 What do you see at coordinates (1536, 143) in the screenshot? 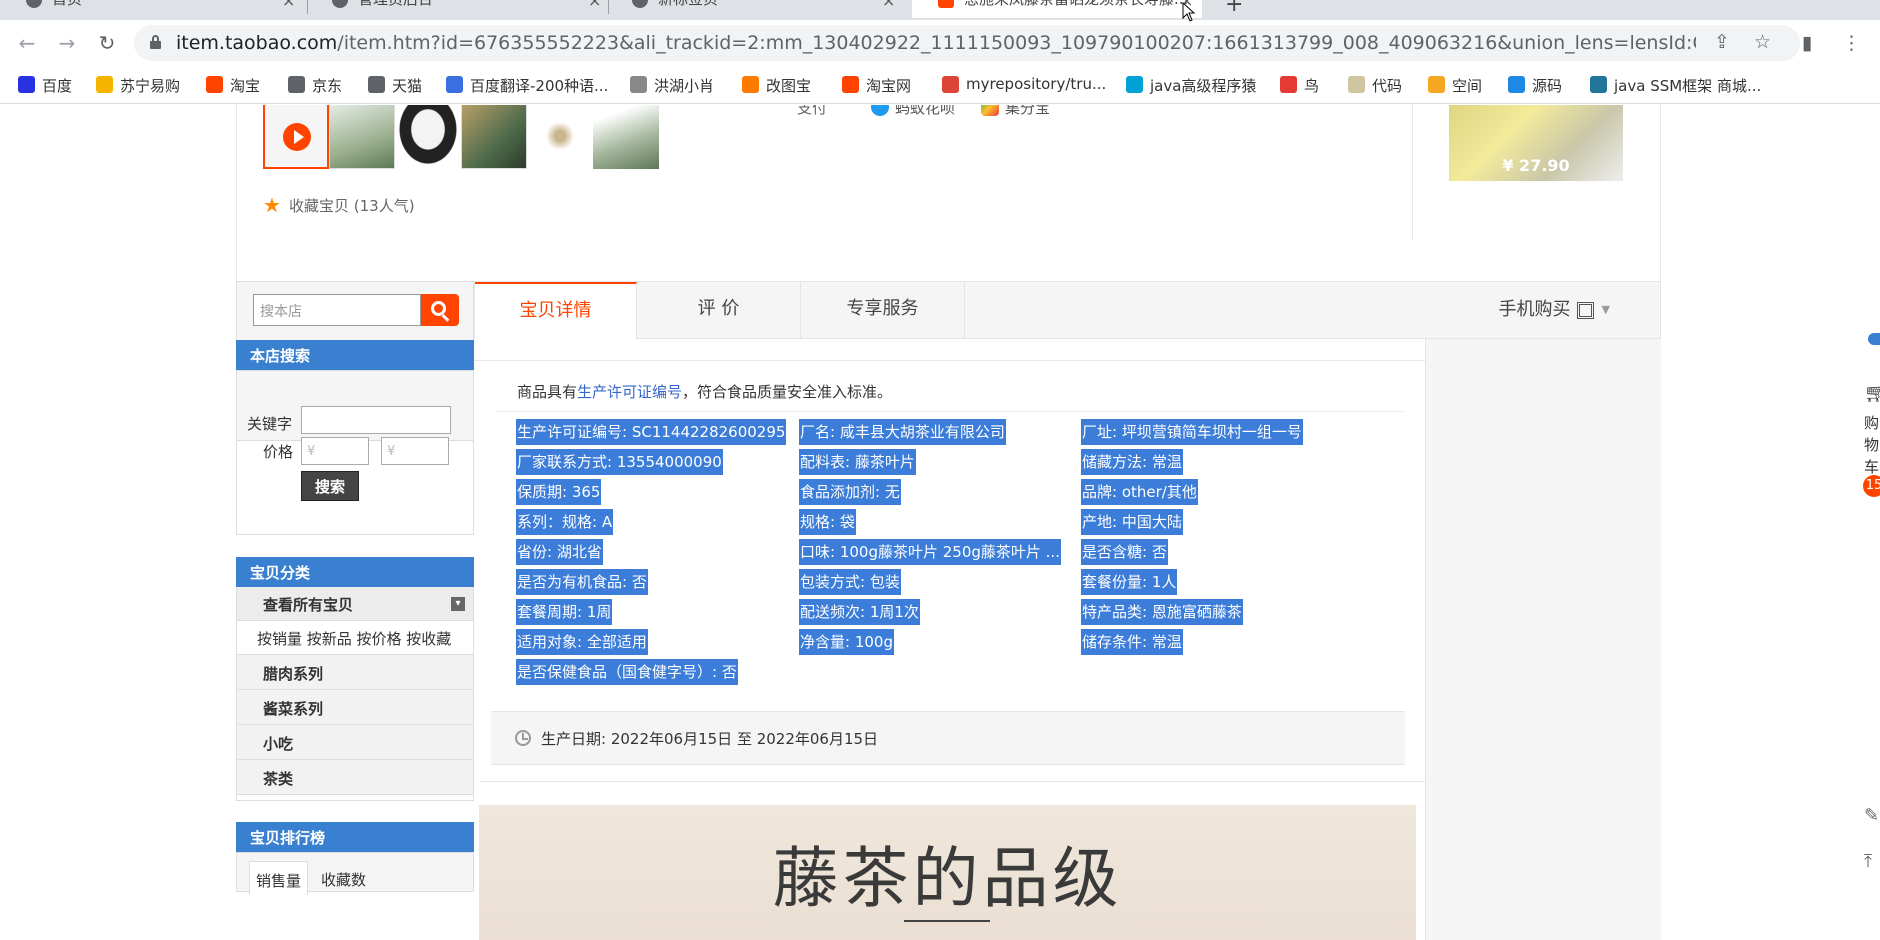
I see `recommended-item: ¥ 27.90` at bounding box center [1536, 143].